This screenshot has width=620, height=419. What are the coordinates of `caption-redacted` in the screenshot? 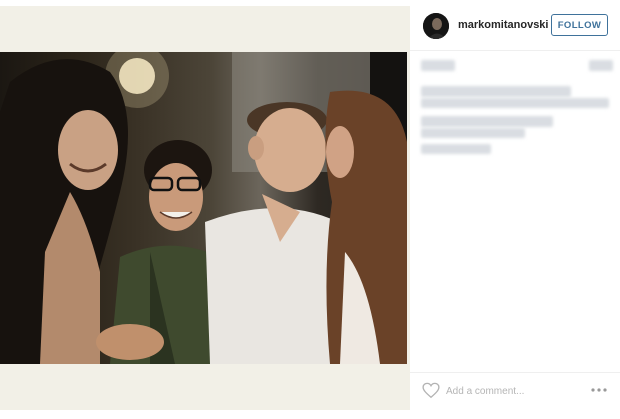 It's located at (517, 122).